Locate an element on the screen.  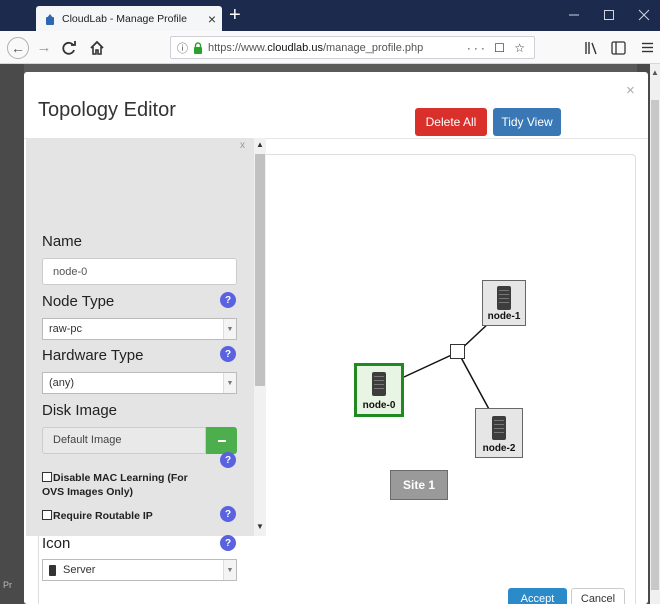
topology-node-1: node-1 is located at coordinates (504, 303).